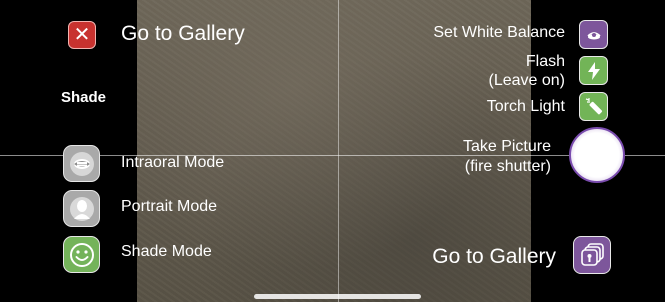  I want to click on flash-button, so click(593, 70).